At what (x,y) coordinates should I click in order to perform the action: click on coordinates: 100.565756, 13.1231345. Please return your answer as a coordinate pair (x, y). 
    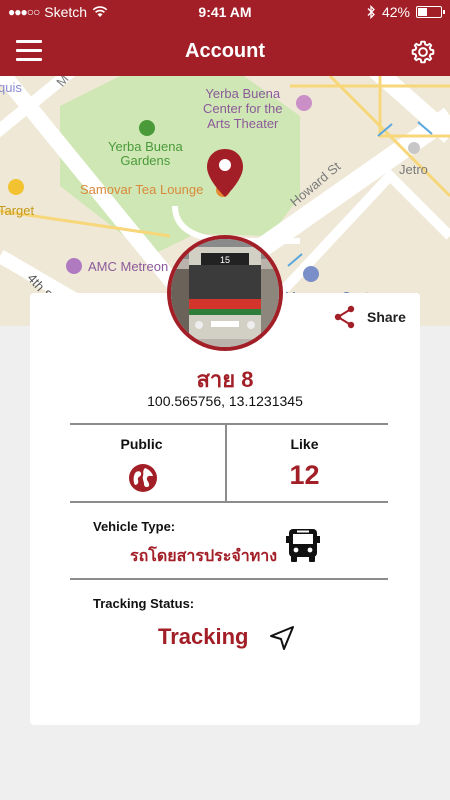
    Looking at the image, I should click on (225, 401).